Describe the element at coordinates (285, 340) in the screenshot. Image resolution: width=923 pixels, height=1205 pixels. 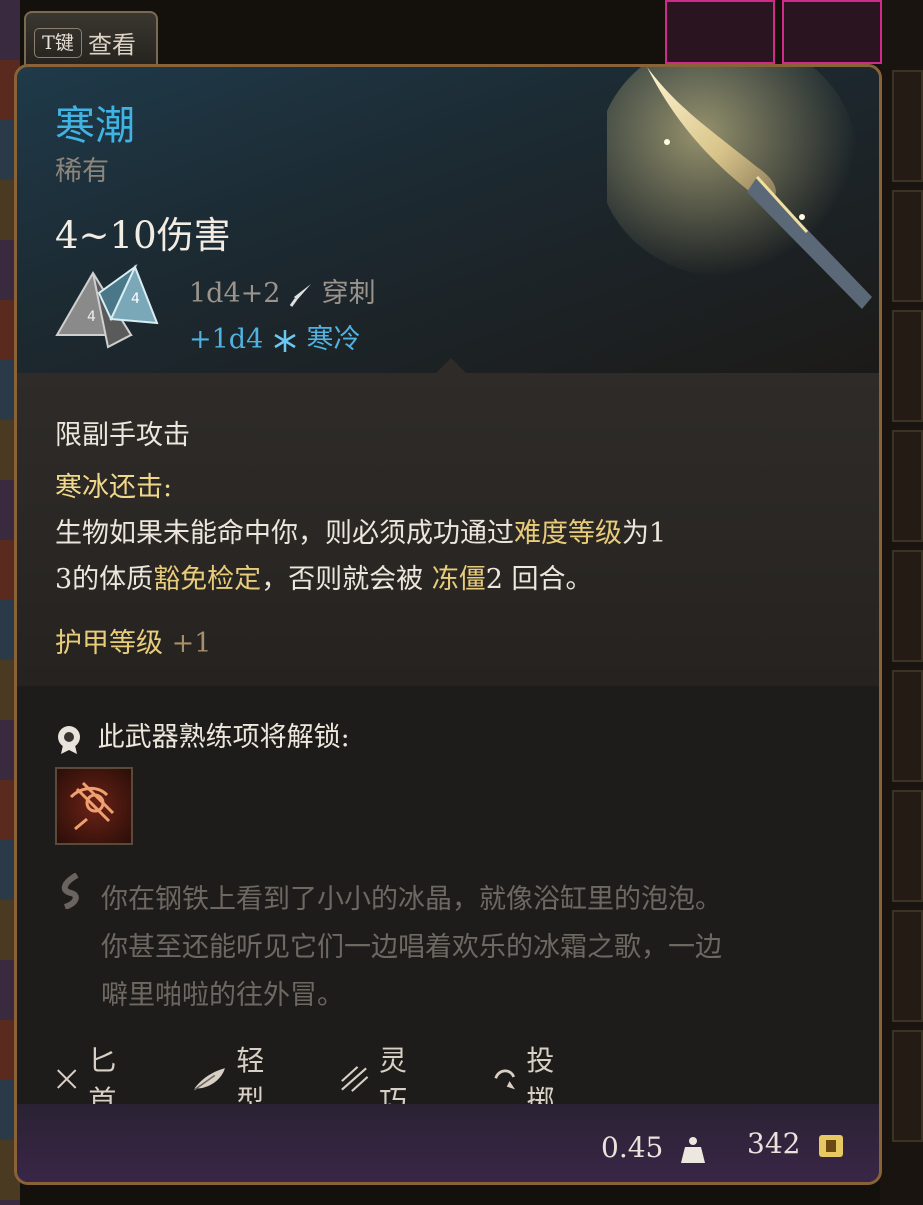
I see `snowflake-icon` at that location.